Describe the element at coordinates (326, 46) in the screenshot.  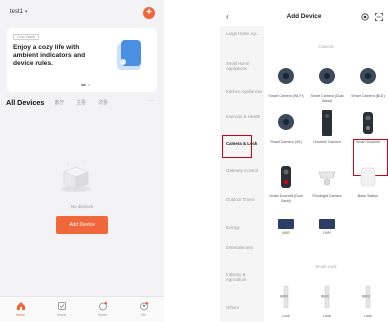
I see `section-camera: Camera` at that location.